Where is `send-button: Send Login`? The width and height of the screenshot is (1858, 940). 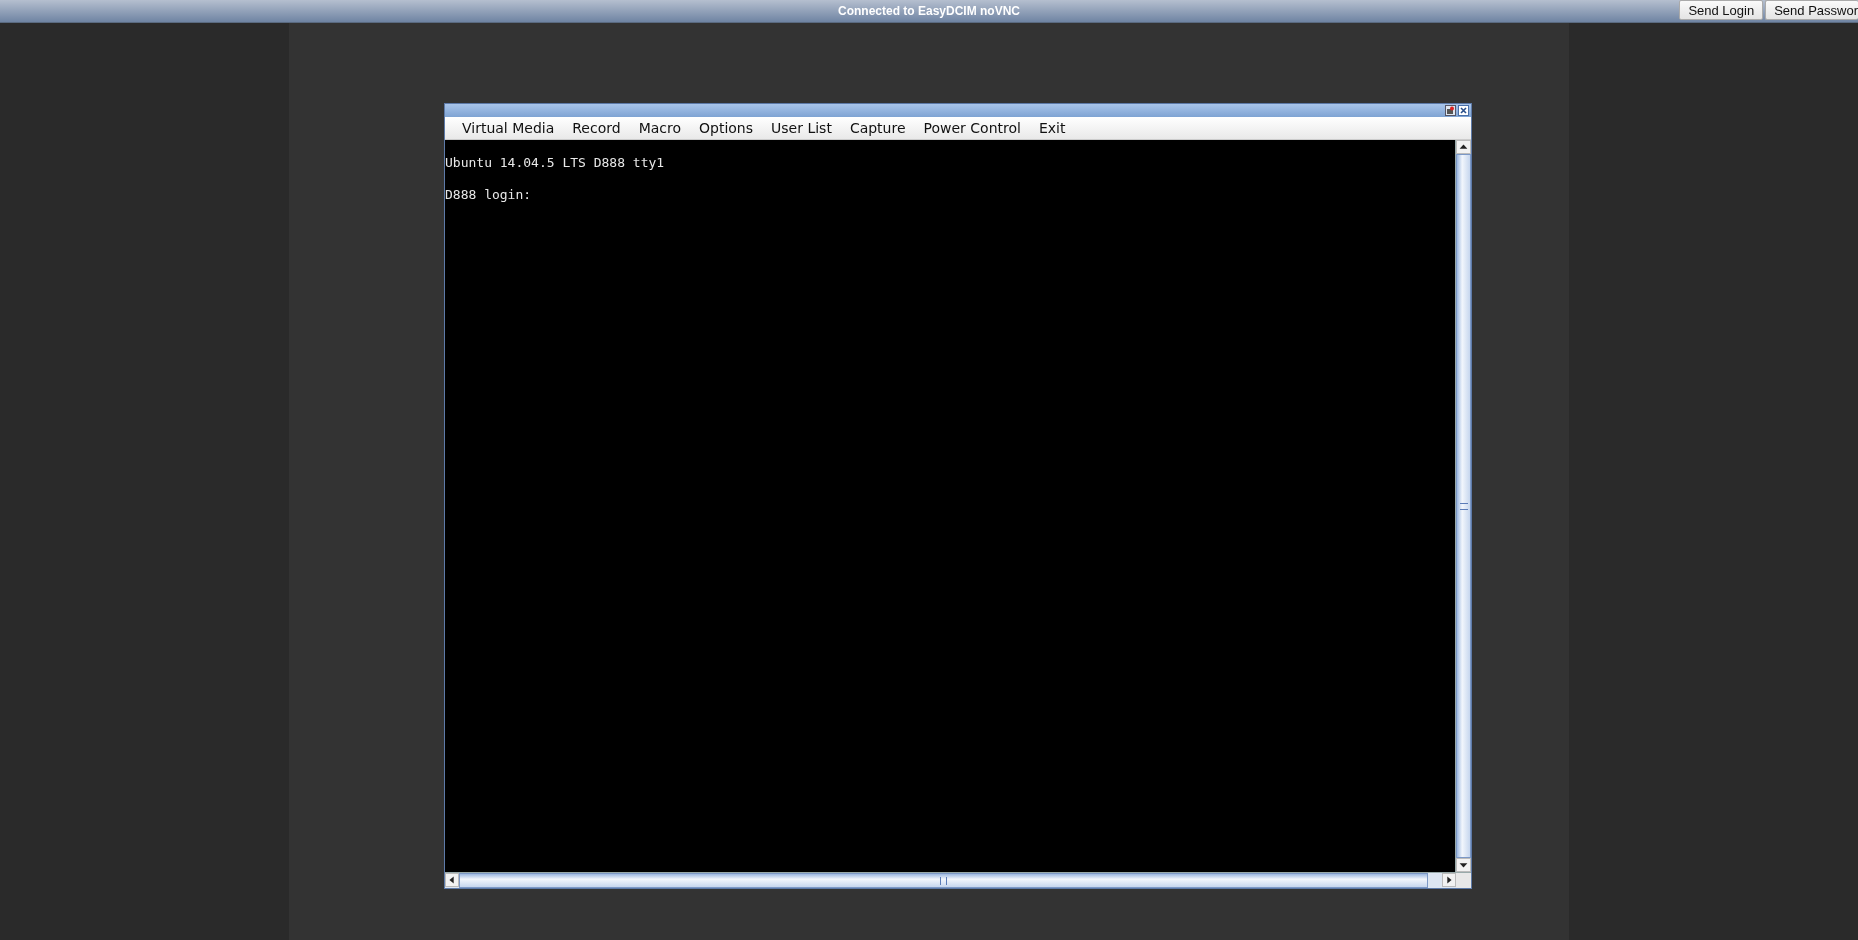 send-button: Send Login is located at coordinates (1721, 10).